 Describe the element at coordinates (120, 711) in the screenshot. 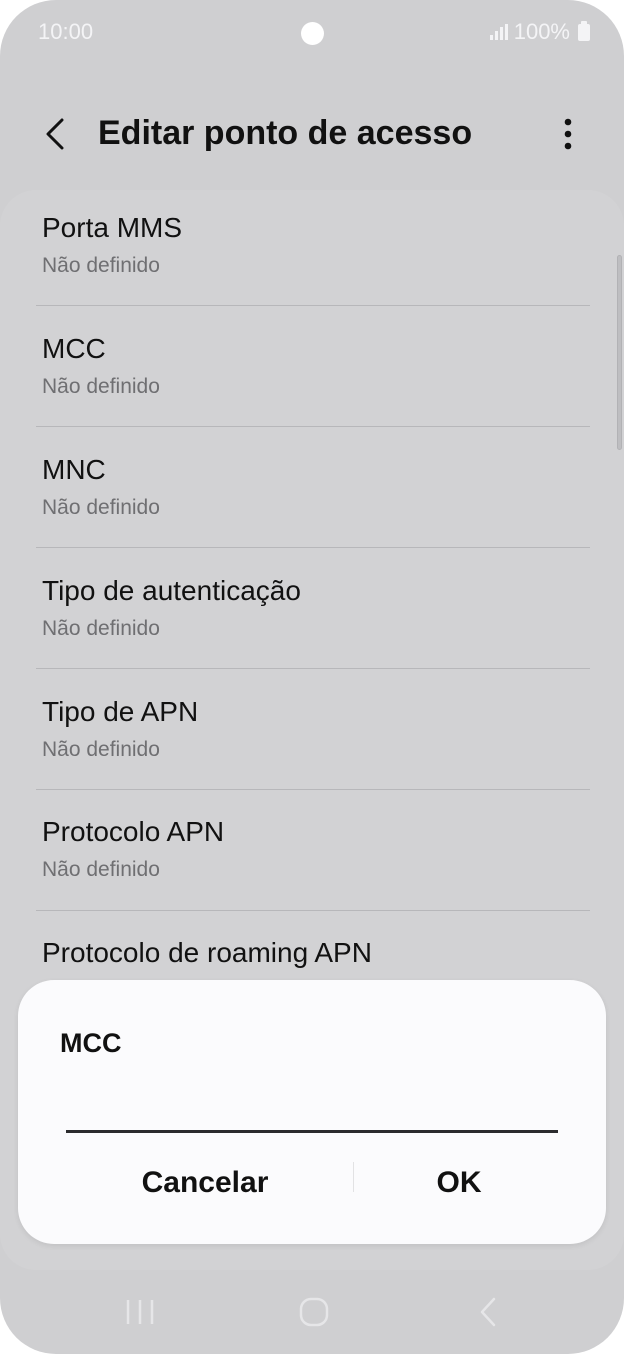

I see `setting-label: Tipo de APN` at that location.